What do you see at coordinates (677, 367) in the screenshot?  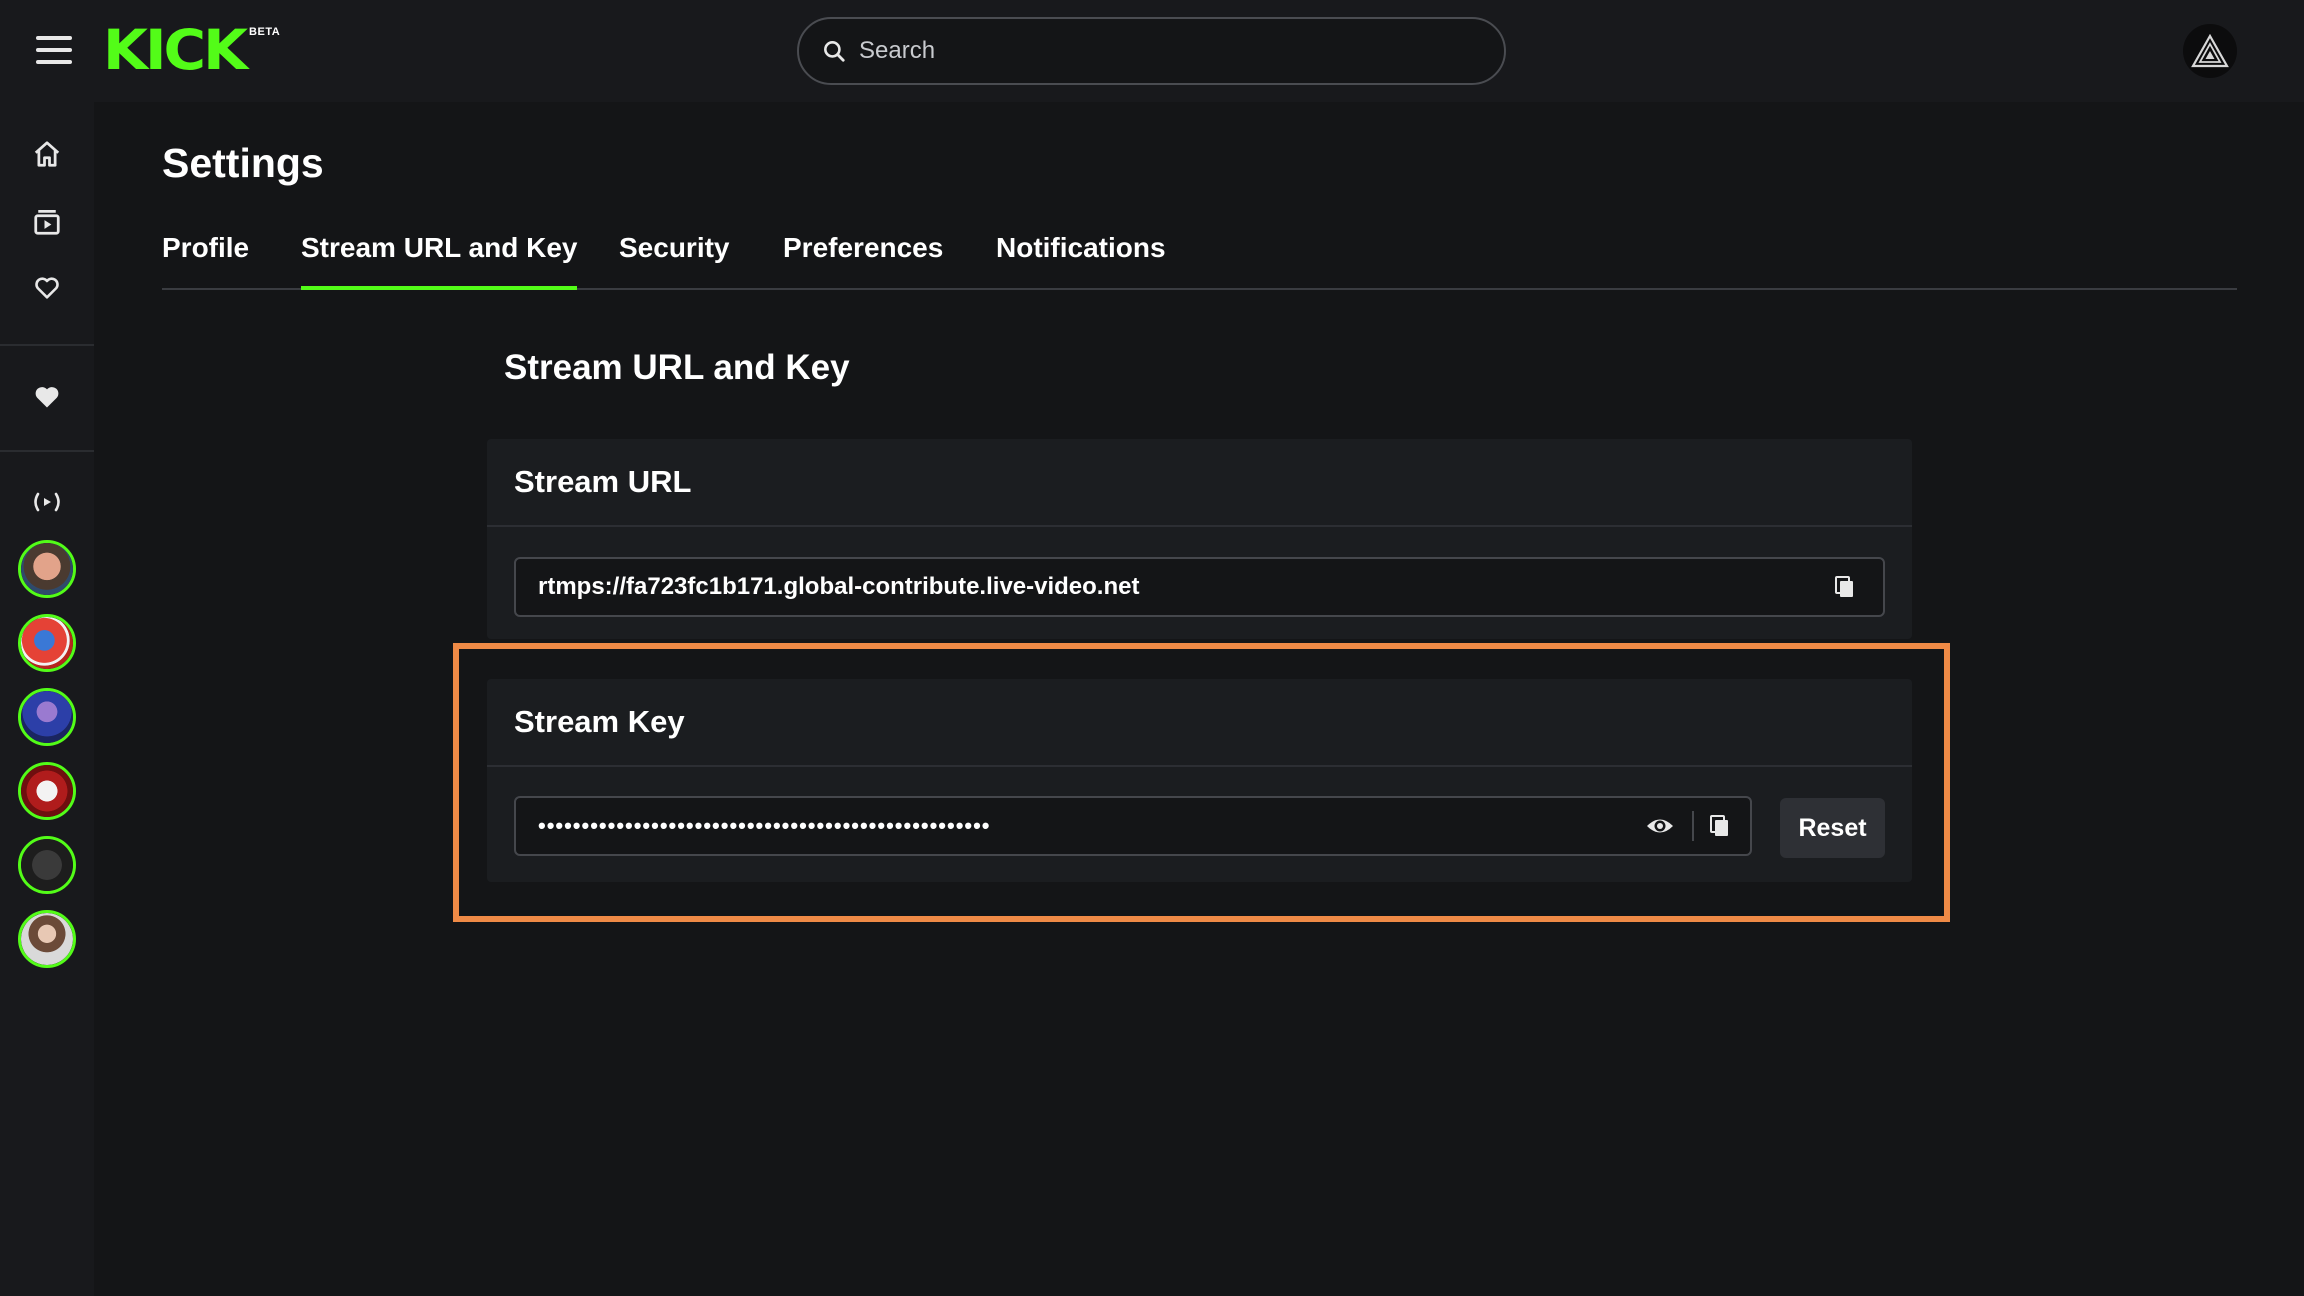 I see `section-title: Stream URL and Key` at bounding box center [677, 367].